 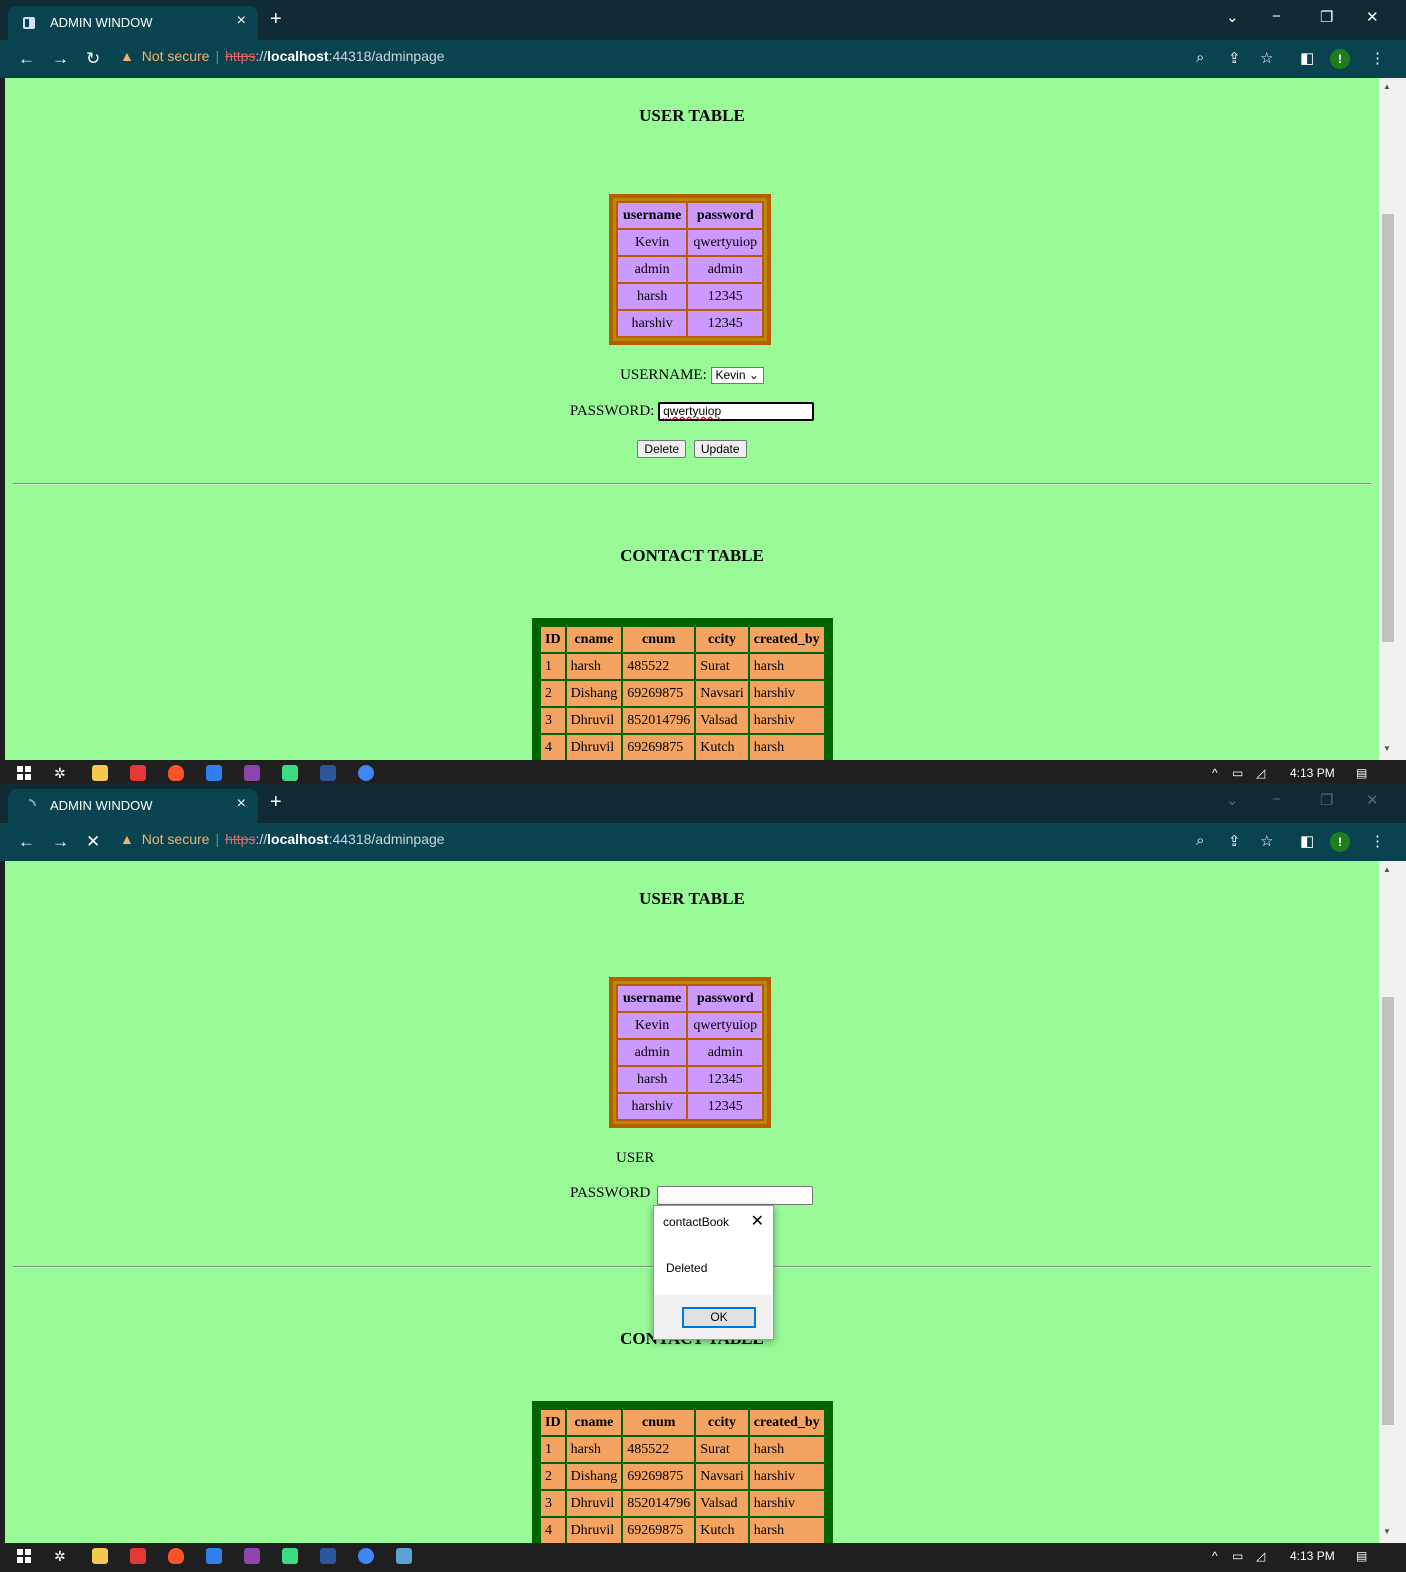 I want to click on divider, so click(x=692, y=484).